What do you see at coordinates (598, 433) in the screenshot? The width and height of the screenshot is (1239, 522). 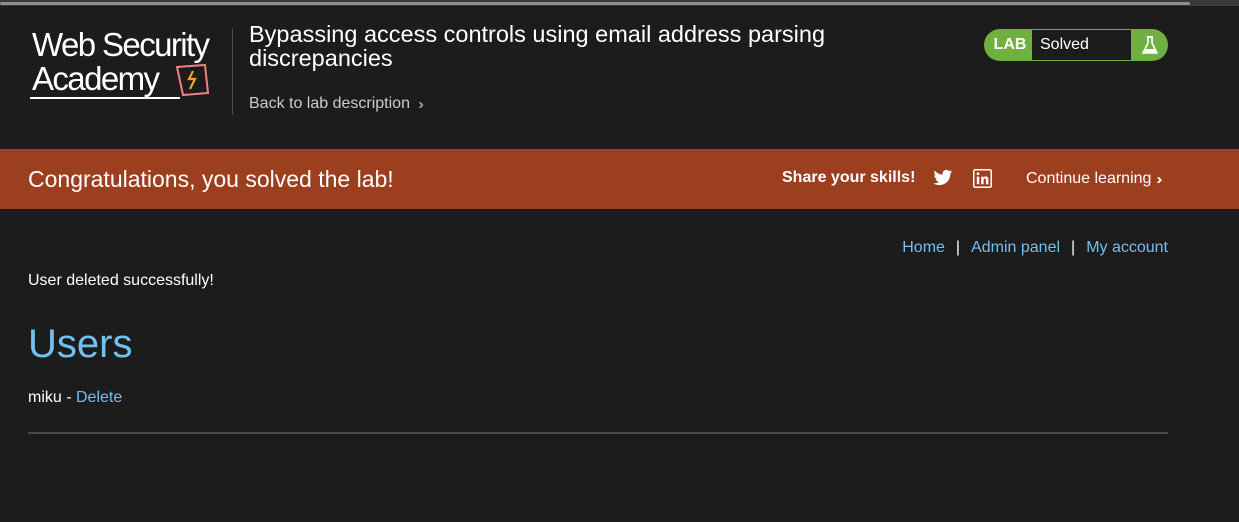 I see `divider` at bounding box center [598, 433].